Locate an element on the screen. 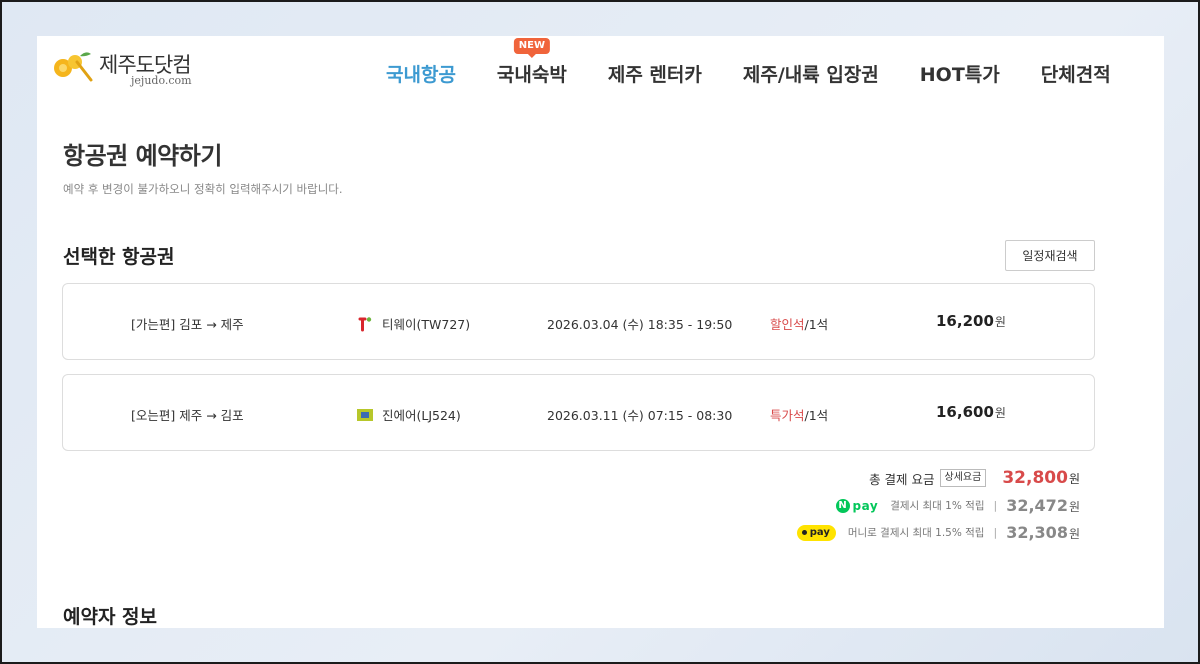 The width and height of the screenshot is (1200, 664). kakaopay-row: pay 머니로 결제시 최대 1.5% 적립 | 32,308원 is located at coordinates (938, 532).